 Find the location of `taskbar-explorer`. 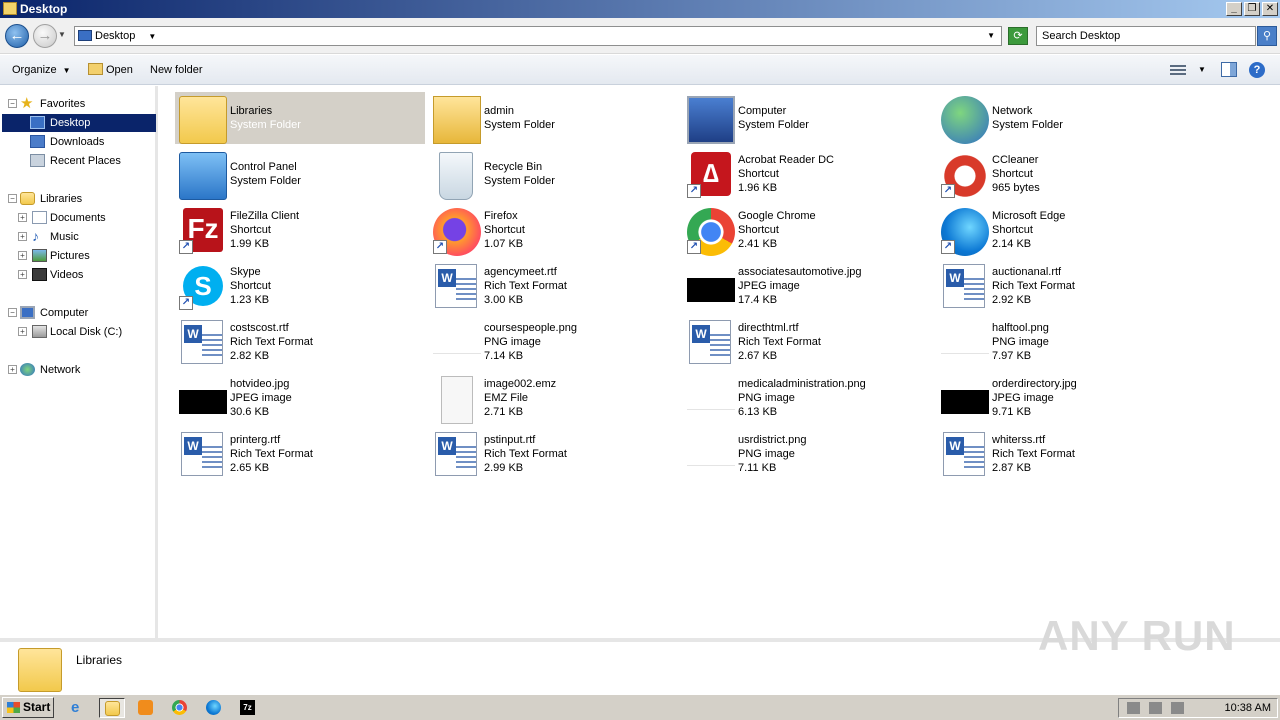

taskbar-explorer is located at coordinates (112, 708).